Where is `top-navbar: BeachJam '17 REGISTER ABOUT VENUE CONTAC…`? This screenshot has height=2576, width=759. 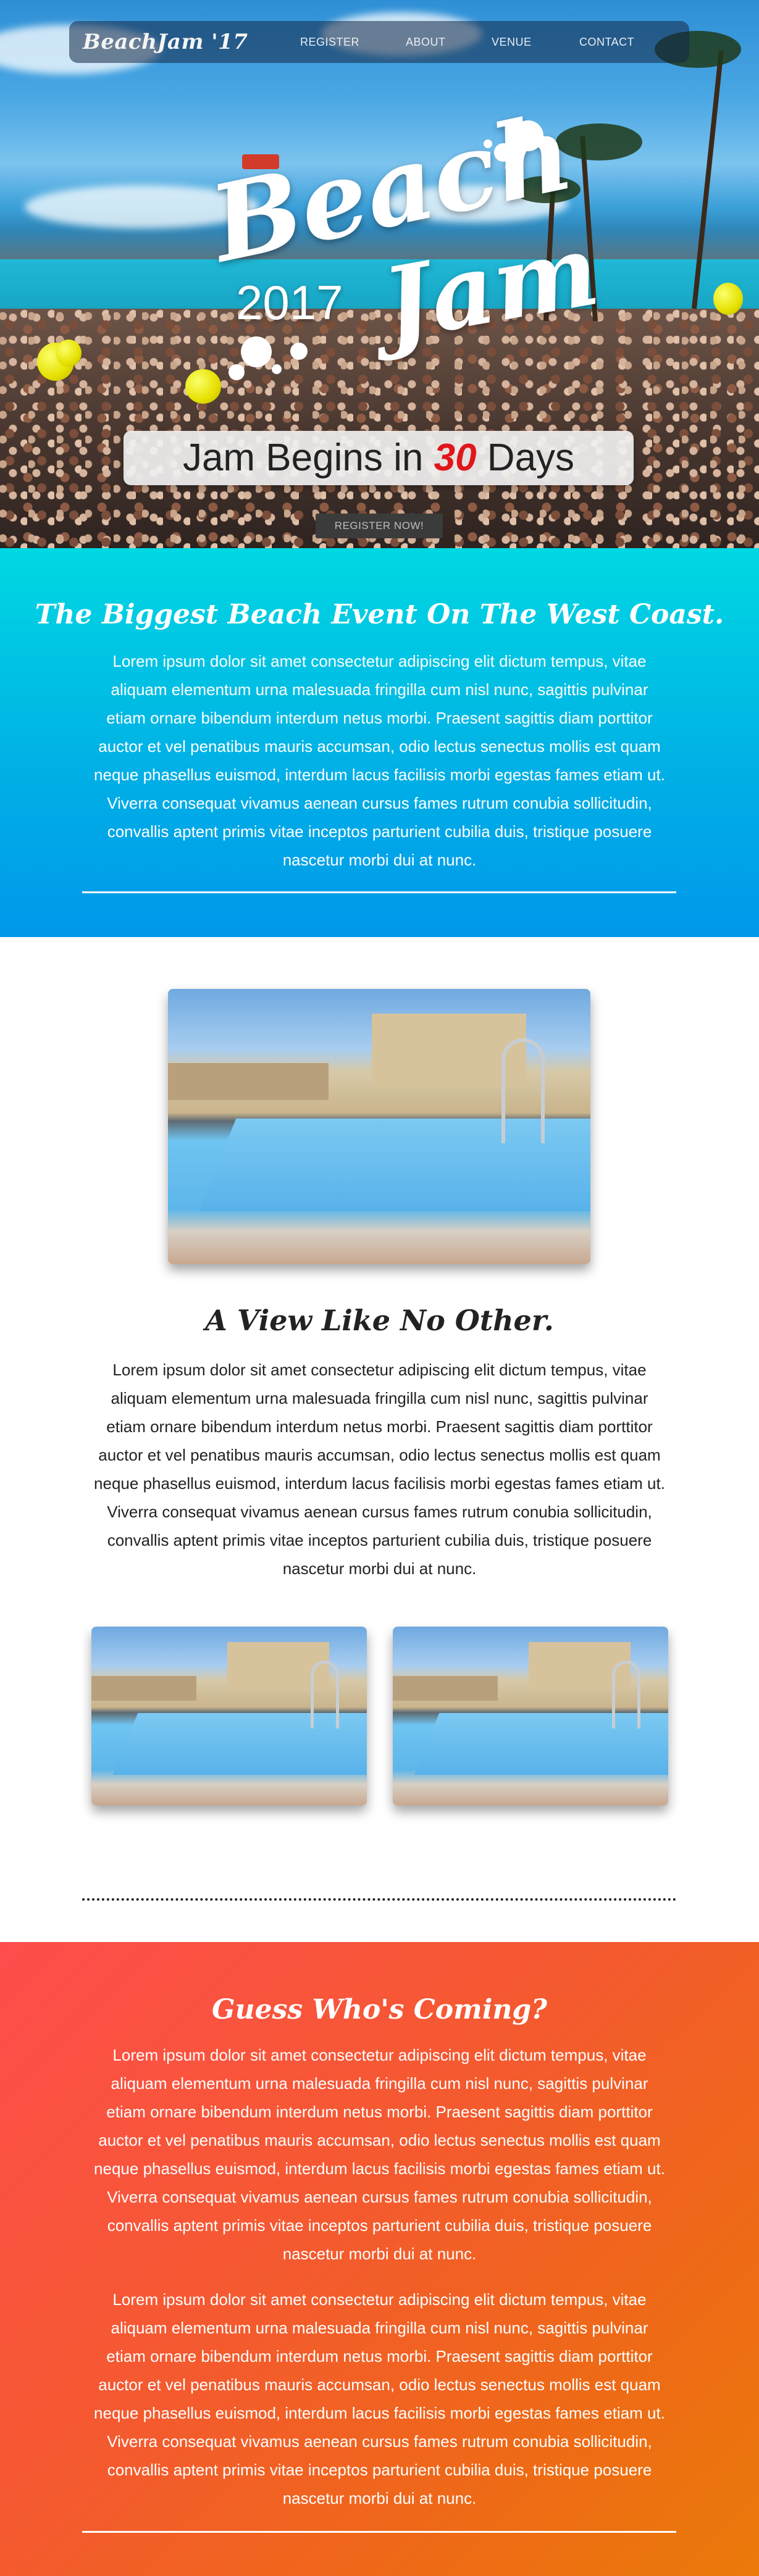
top-navbar: BeachJam '17 REGISTER ABOUT VENUE CONTAC… is located at coordinates (379, 42).